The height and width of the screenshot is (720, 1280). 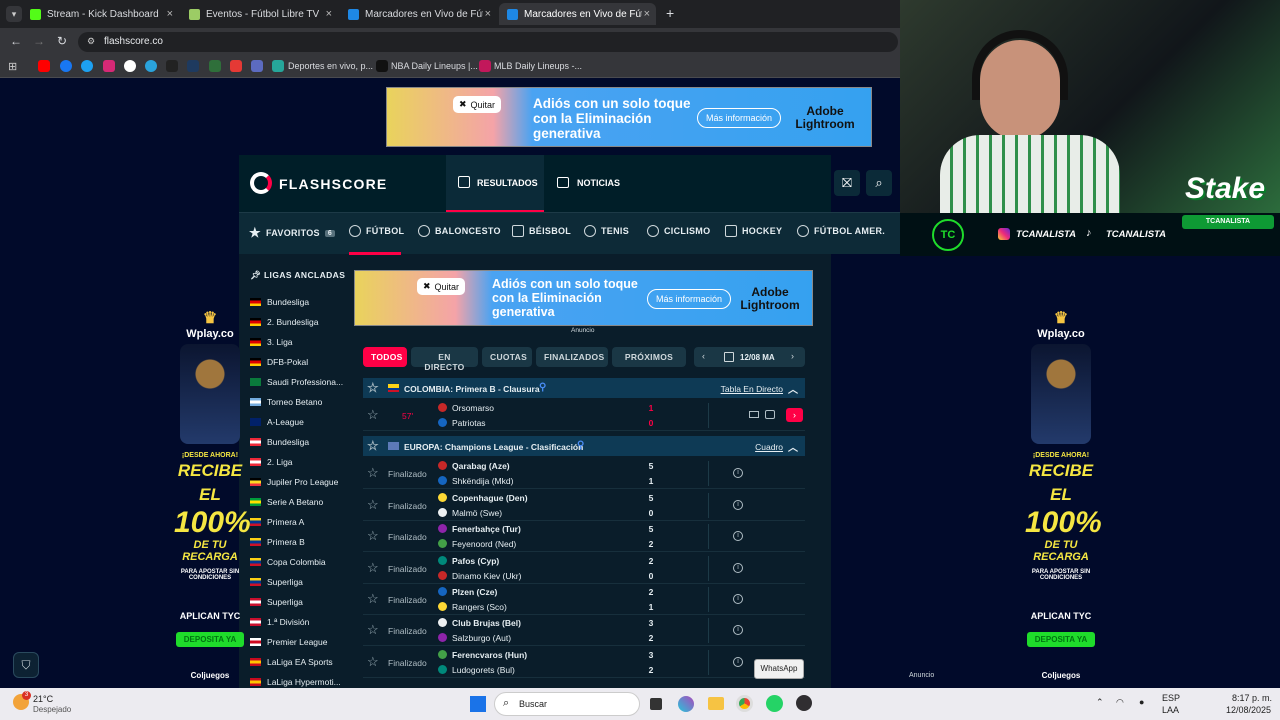 What do you see at coordinates (754, 414) in the screenshot?
I see `tv-icon` at bounding box center [754, 414].